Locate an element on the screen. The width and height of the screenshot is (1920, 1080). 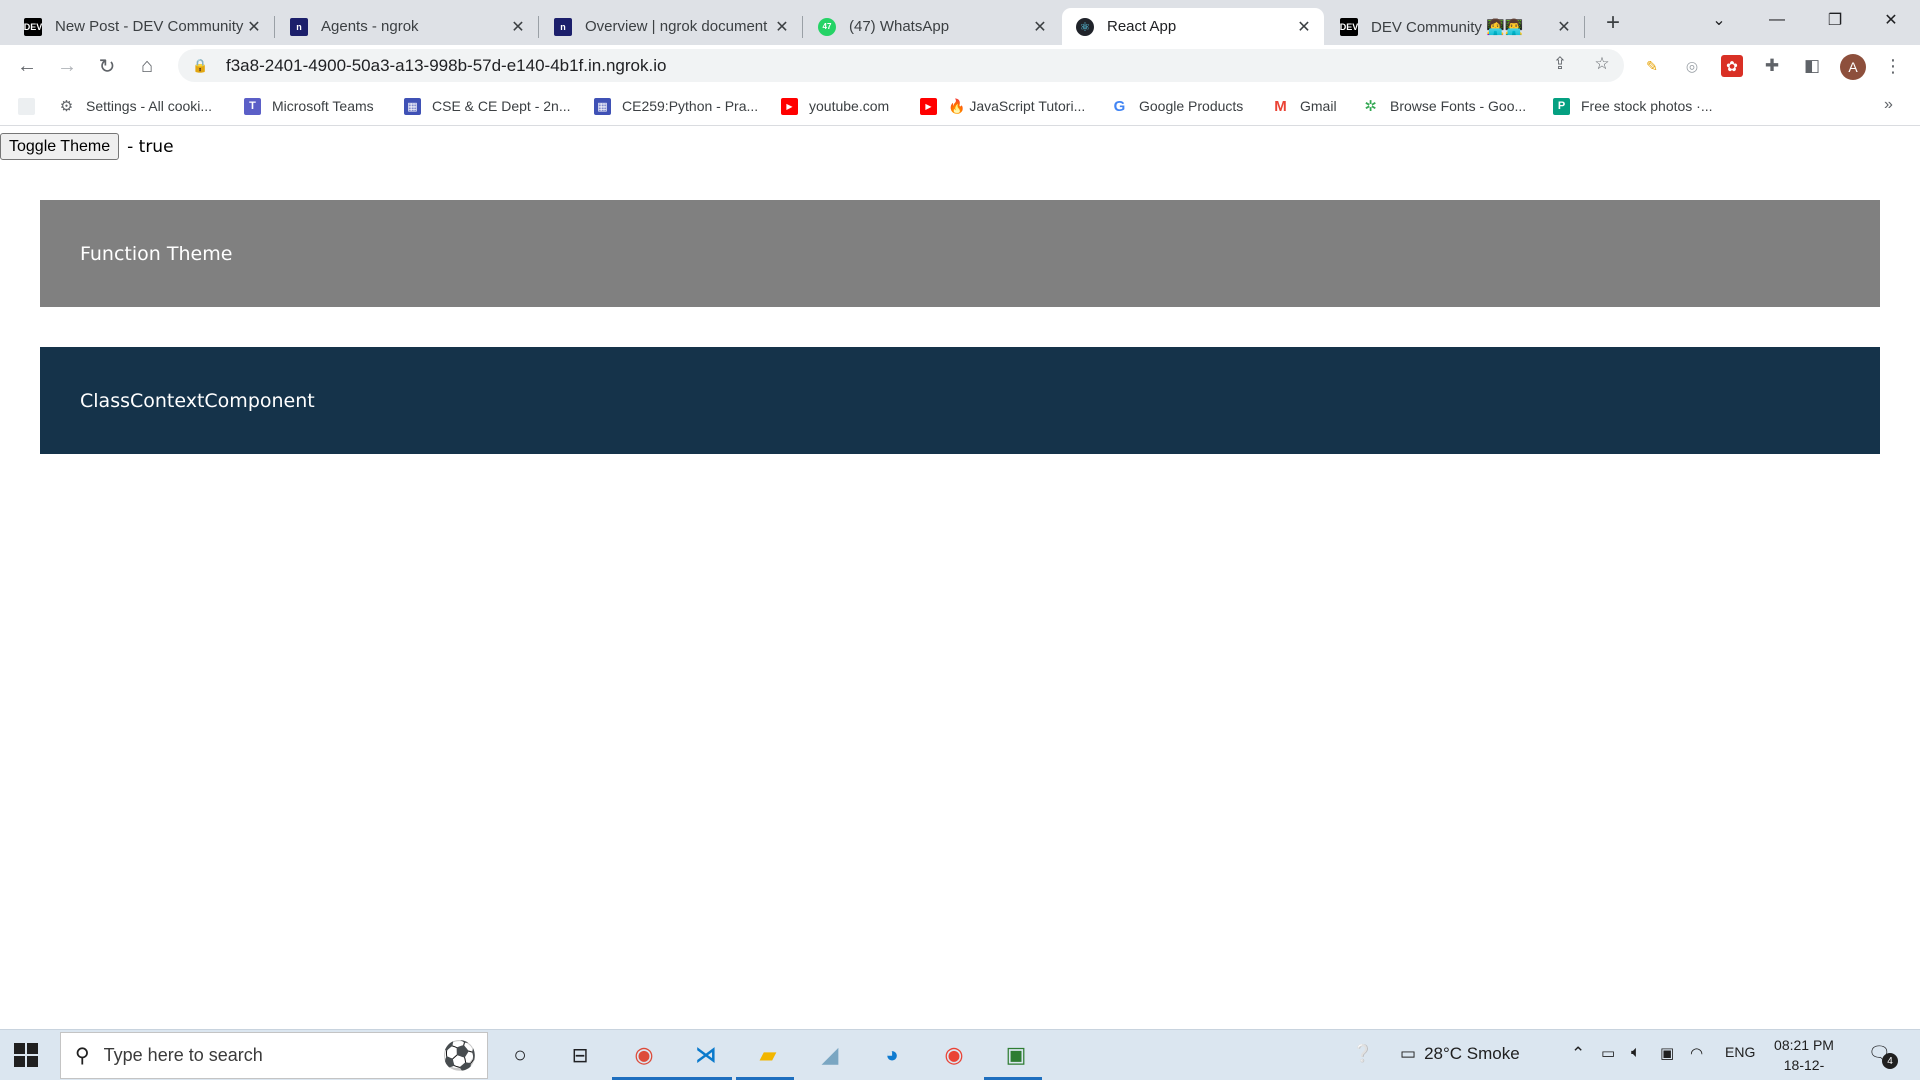
tab-dev-community: DEV DEV Community 👩‍💻👨‍💻 ✕ is located at coordinates (1455, 26).